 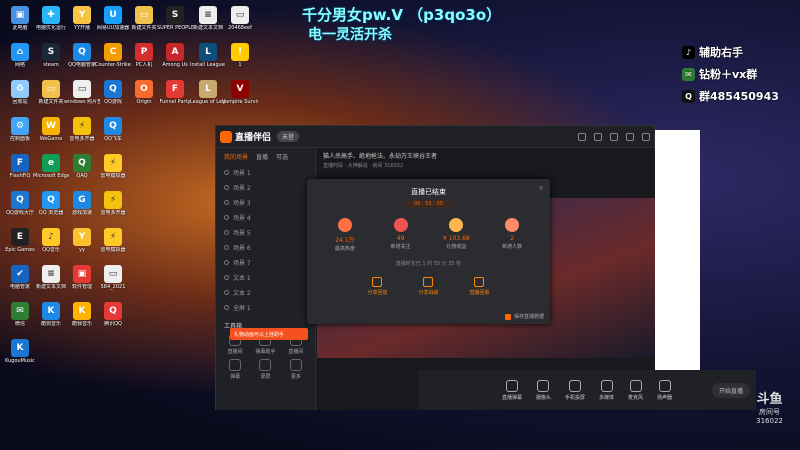 What do you see at coordinates (512, 390) in the screenshot?
I see `toolbar-button: 直播弹幕` at bounding box center [512, 390].